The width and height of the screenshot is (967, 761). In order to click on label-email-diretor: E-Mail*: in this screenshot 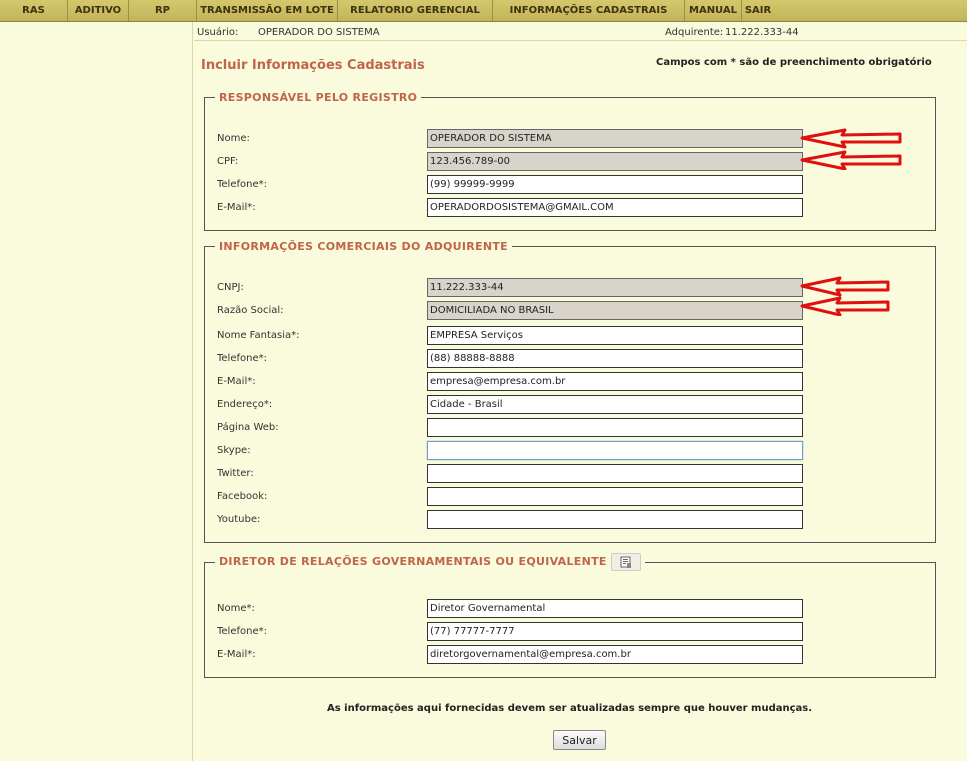, I will do `click(236, 654)`.